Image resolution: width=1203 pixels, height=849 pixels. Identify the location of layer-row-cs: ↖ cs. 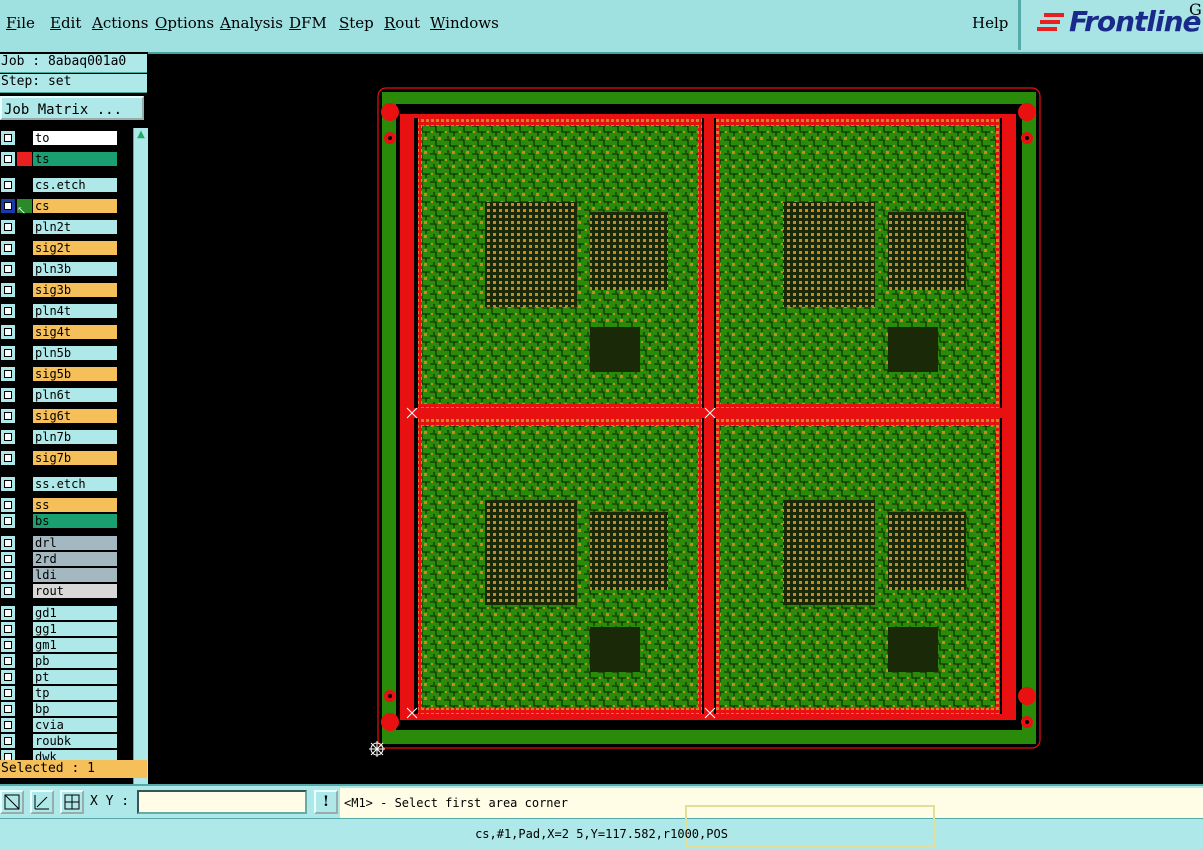
(59, 207).